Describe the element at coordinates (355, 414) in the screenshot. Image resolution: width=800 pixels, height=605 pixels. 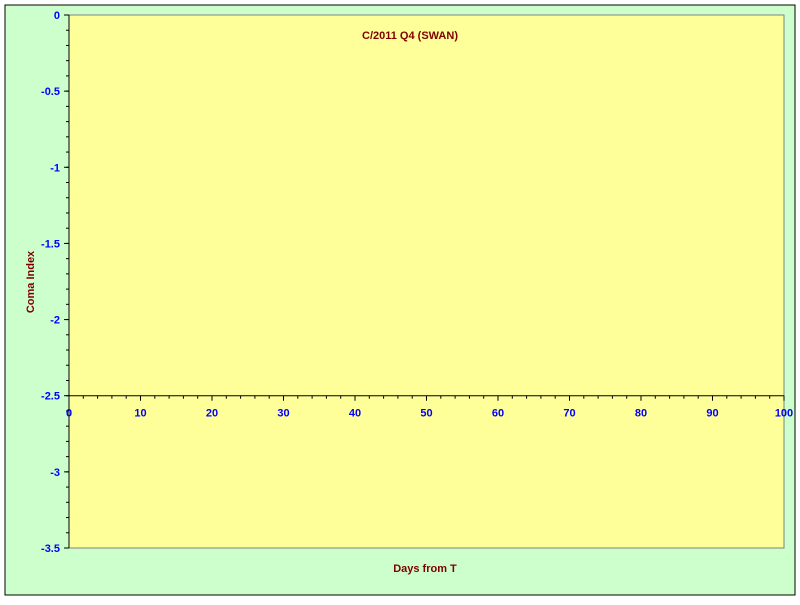
I see `x-tick-label: 40` at that location.